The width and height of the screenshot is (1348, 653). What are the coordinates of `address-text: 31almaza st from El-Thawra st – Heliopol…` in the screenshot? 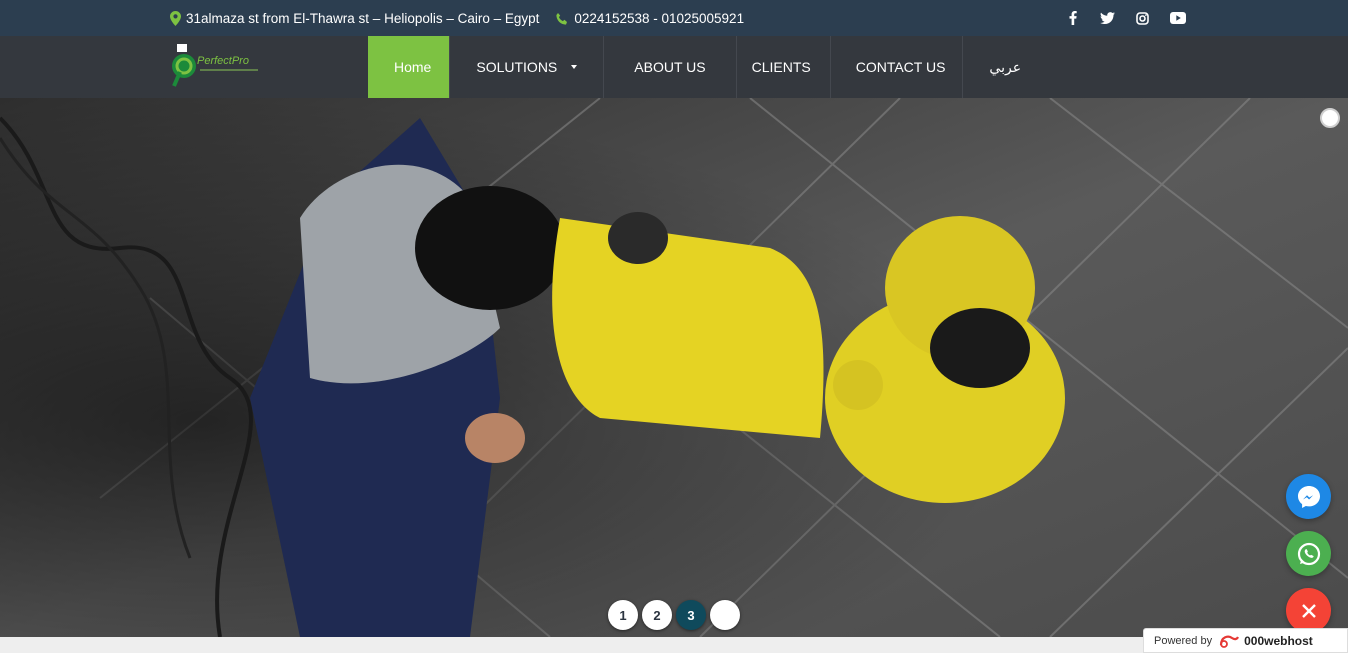 It's located at (363, 18).